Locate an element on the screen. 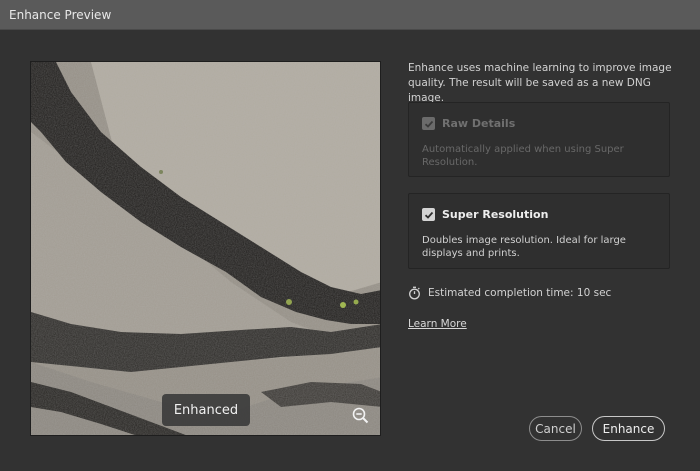 This screenshot has height=471, width=700. raw-details-header: Raw Details is located at coordinates (468, 123).